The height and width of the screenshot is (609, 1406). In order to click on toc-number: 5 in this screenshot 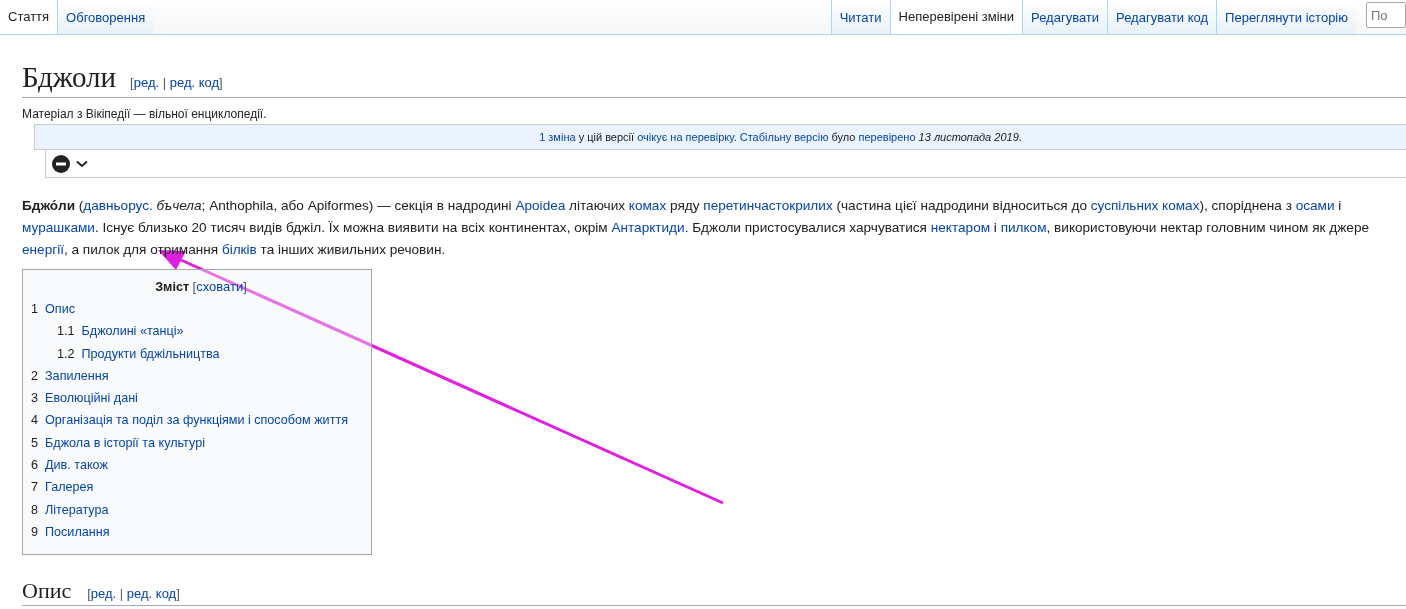, I will do `click(34, 443)`.